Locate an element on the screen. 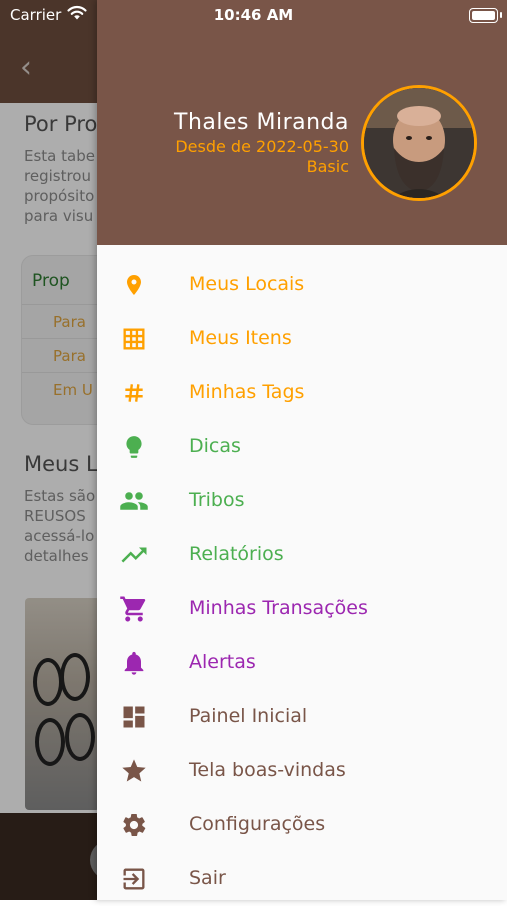 The height and width of the screenshot is (906, 507). menu-item-home-dashboard: Painel Inicial is located at coordinates (302, 717).